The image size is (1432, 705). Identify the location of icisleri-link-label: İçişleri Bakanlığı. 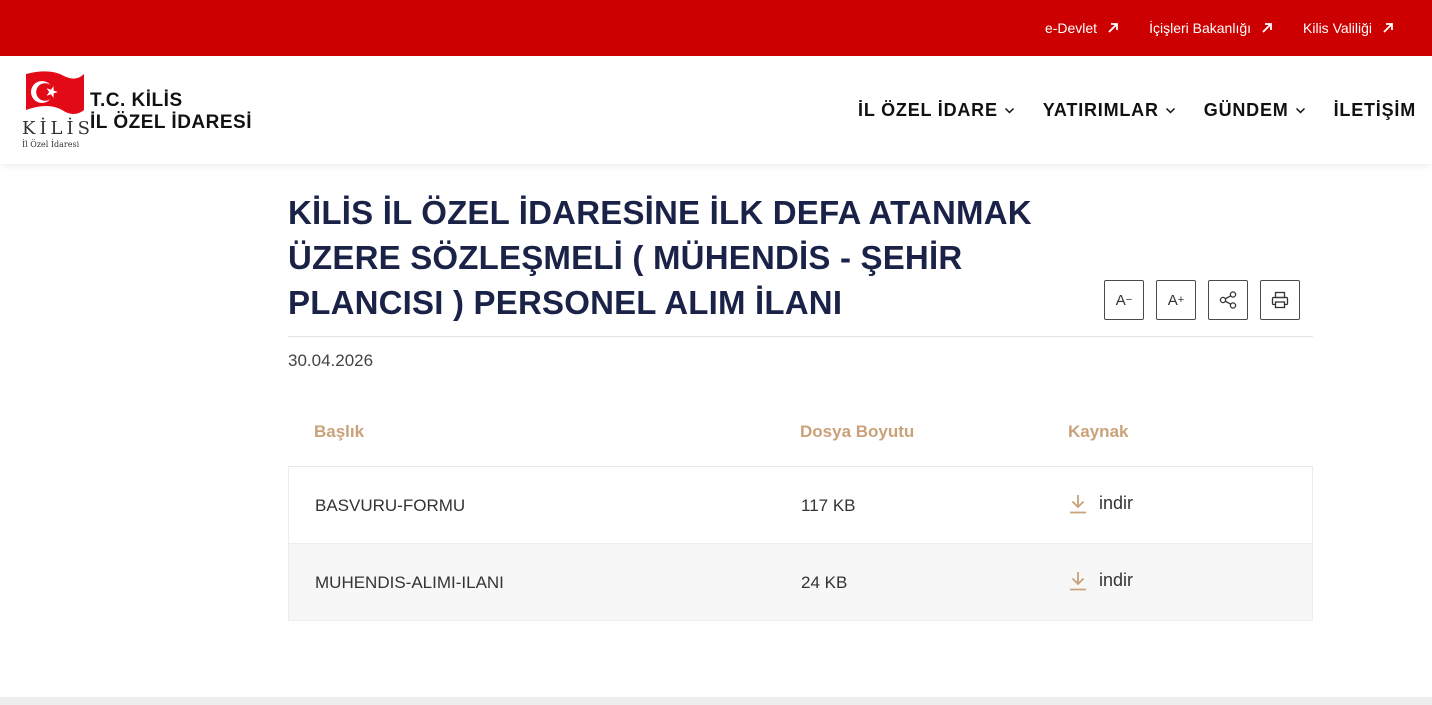
(1200, 28).